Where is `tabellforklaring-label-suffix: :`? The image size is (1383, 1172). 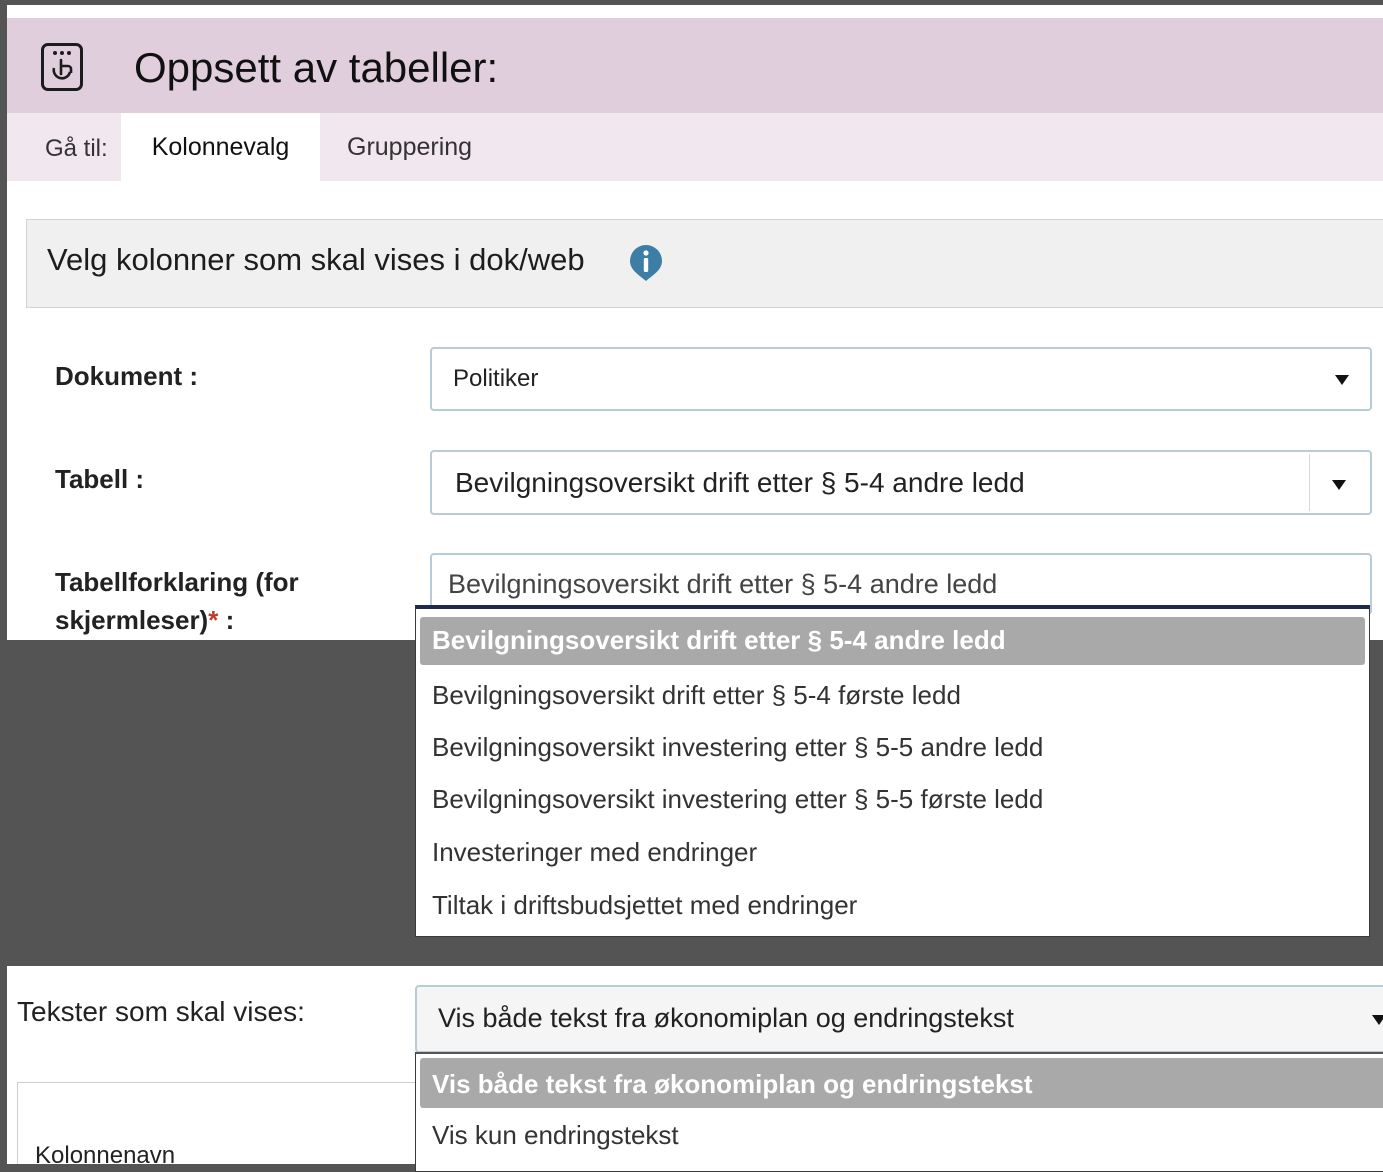
tabellforklaring-label-suffix: : is located at coordinates (226, 620).